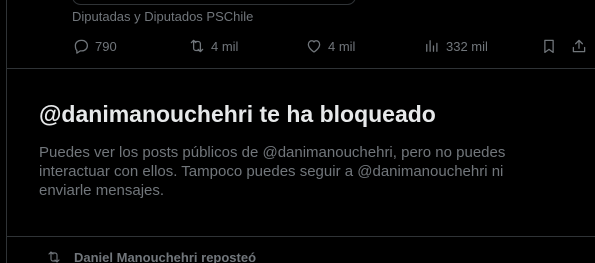 The width and height of the screenshot is (595, 263). I want to click on views-button: 332 mil, so click(455, 46).